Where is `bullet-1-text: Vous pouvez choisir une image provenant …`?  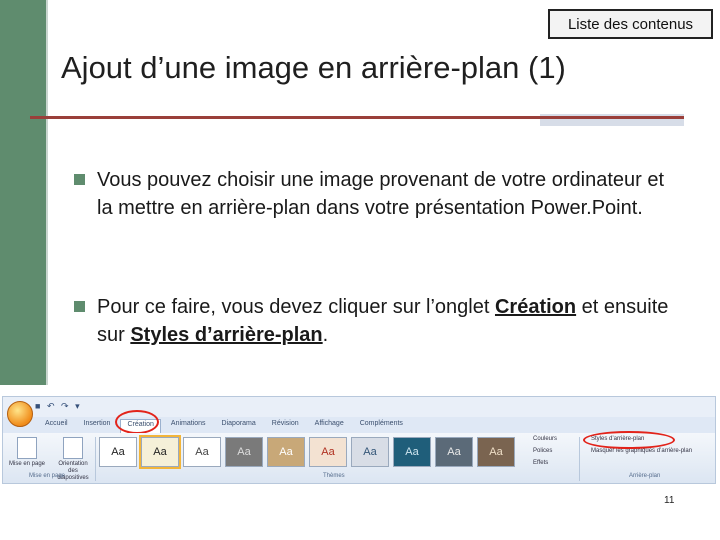
bullet-1-text: Vous pouvez choisir une image provenant … is located at coordinates (381, 194).